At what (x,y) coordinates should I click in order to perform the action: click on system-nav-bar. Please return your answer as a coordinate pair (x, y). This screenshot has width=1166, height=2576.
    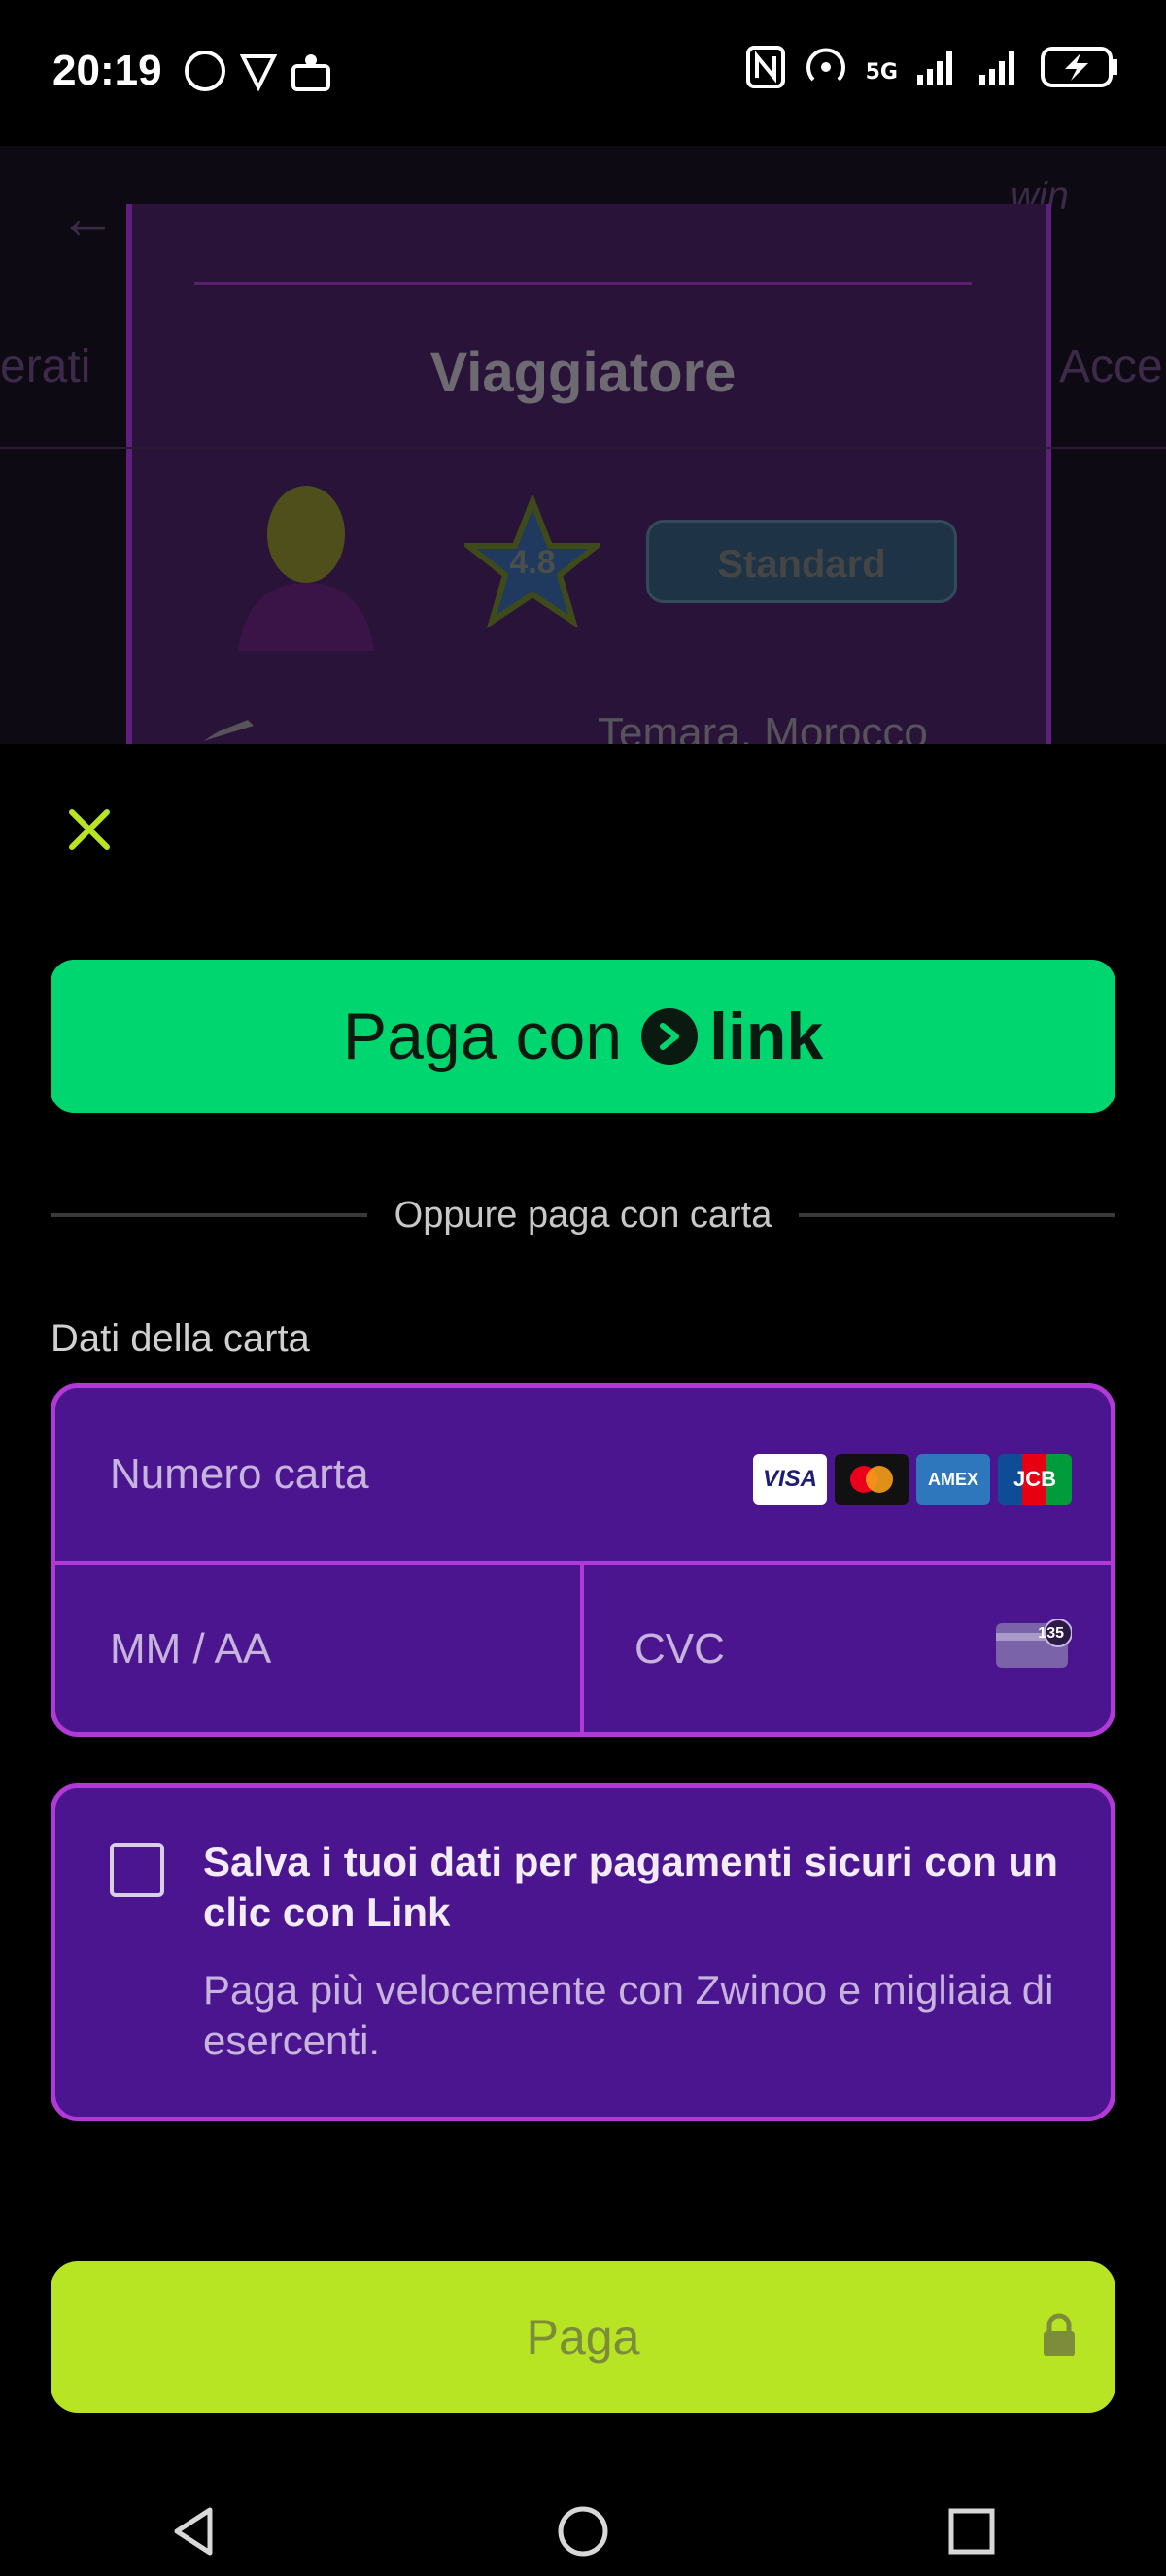
    Looking at the image, I should click on (583, 2531).